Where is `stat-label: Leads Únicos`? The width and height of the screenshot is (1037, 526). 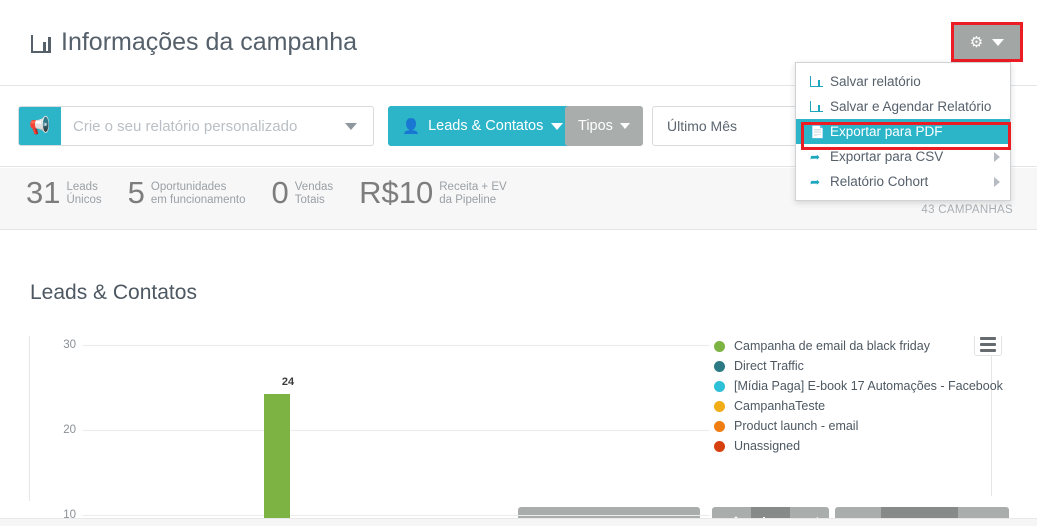
stat-label: Leads Únicos is located at coordinates (84, 193).